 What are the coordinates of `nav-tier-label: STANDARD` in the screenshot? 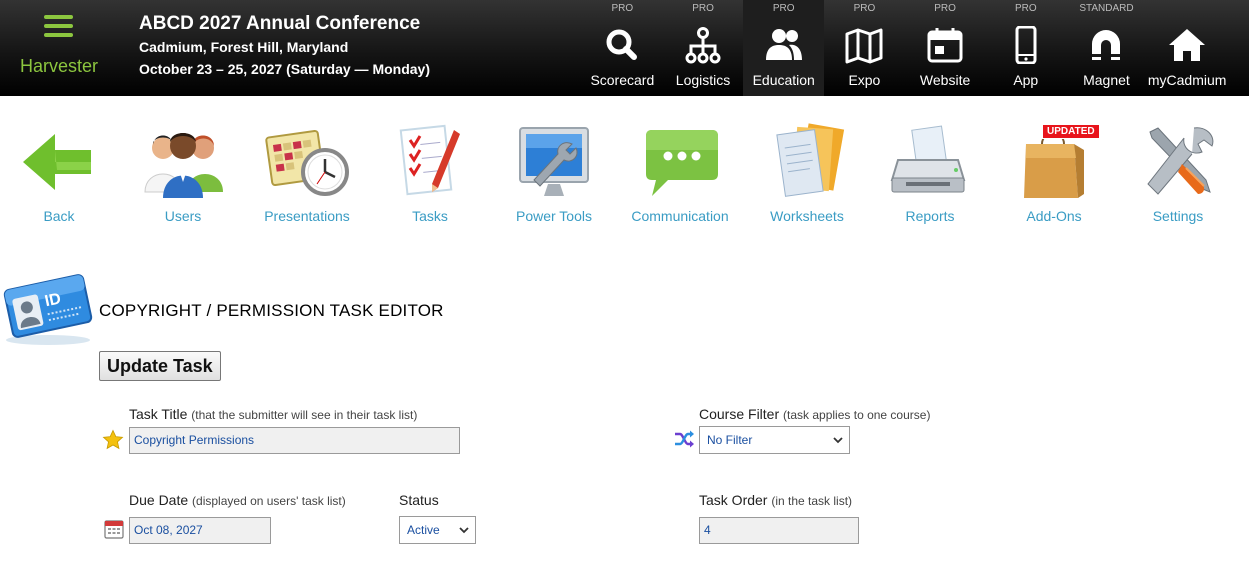 It's located at (1106, 8).